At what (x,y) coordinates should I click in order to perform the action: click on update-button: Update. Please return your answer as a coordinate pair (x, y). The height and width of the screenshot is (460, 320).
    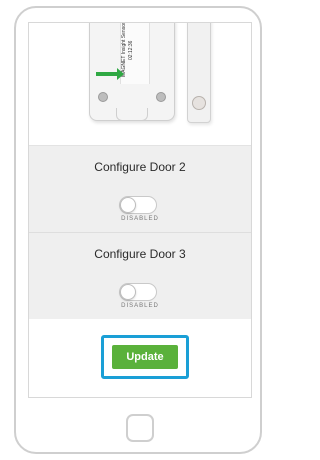
    Looking at the image, I should click on (145, 357).